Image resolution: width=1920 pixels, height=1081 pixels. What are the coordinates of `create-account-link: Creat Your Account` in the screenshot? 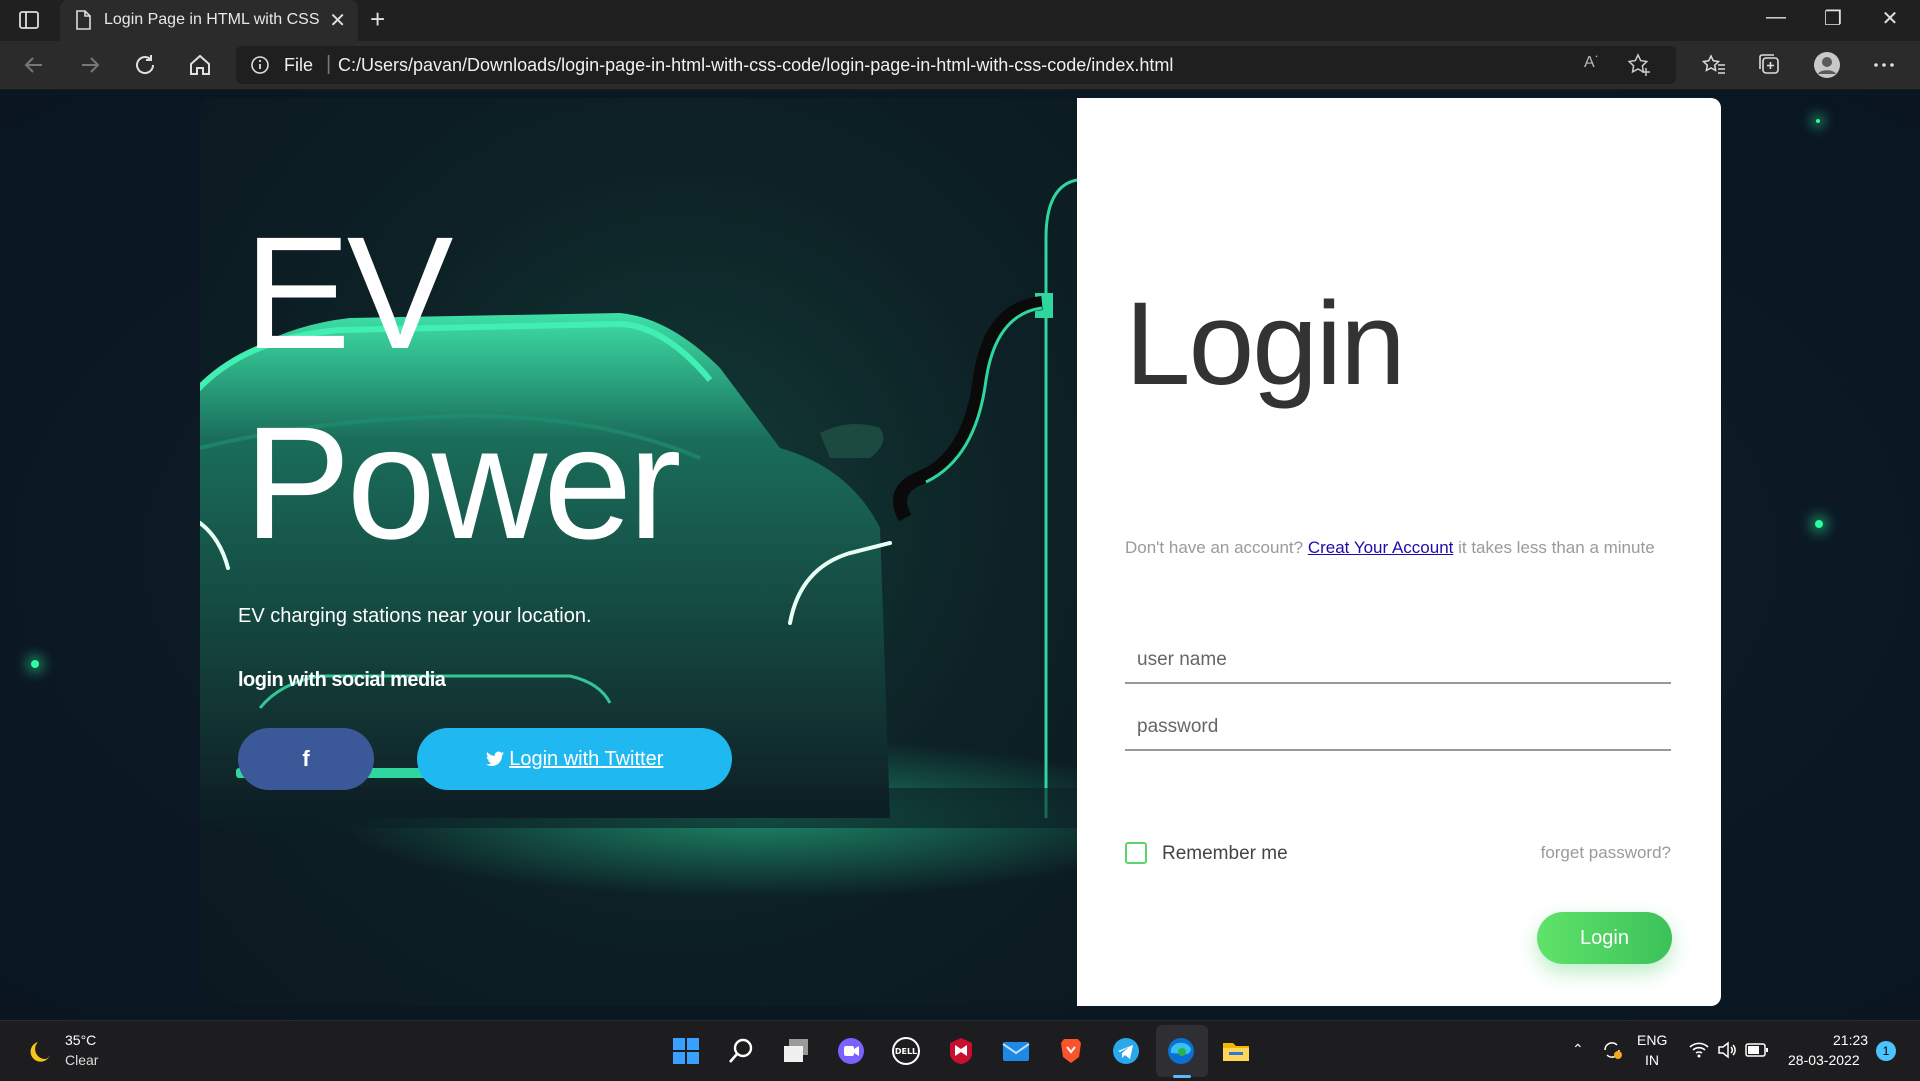 It's located at (1381, 547).